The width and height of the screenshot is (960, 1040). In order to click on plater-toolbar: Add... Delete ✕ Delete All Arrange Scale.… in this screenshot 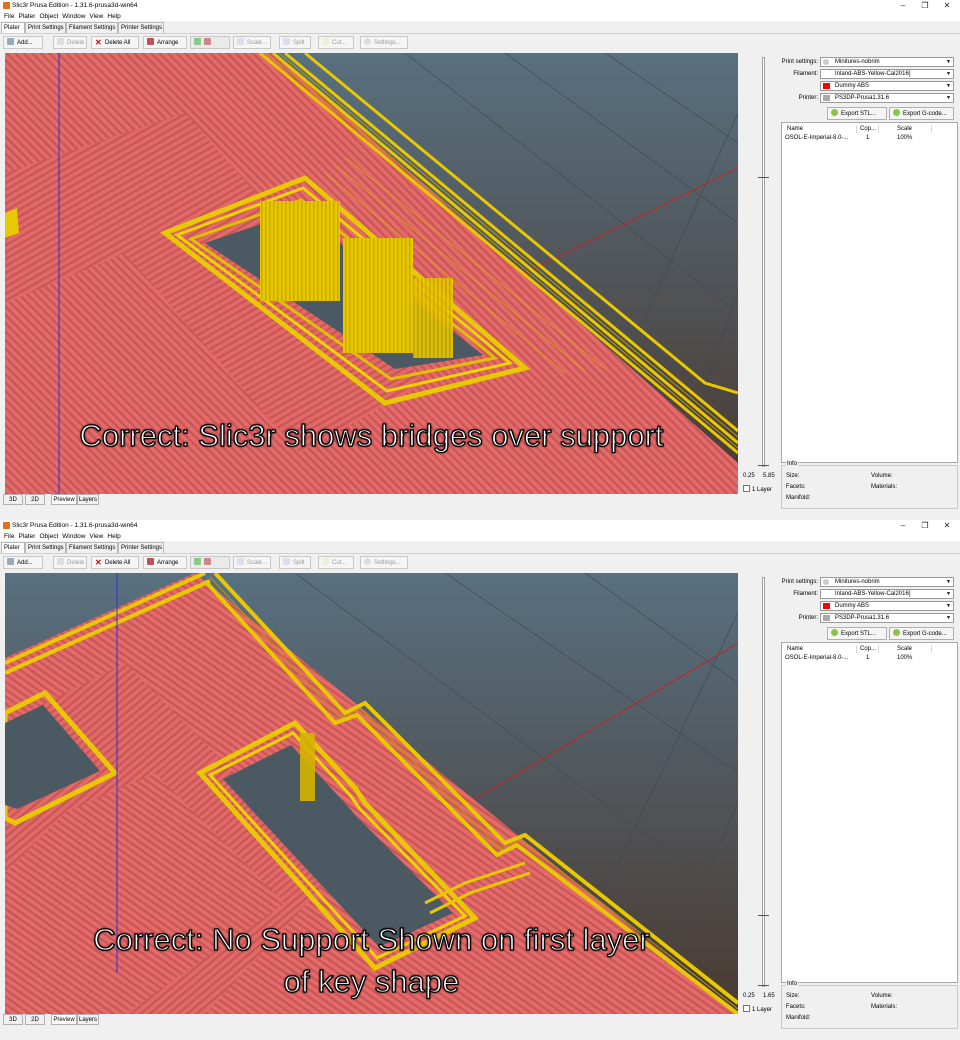, I will do `click(480, 562)`.